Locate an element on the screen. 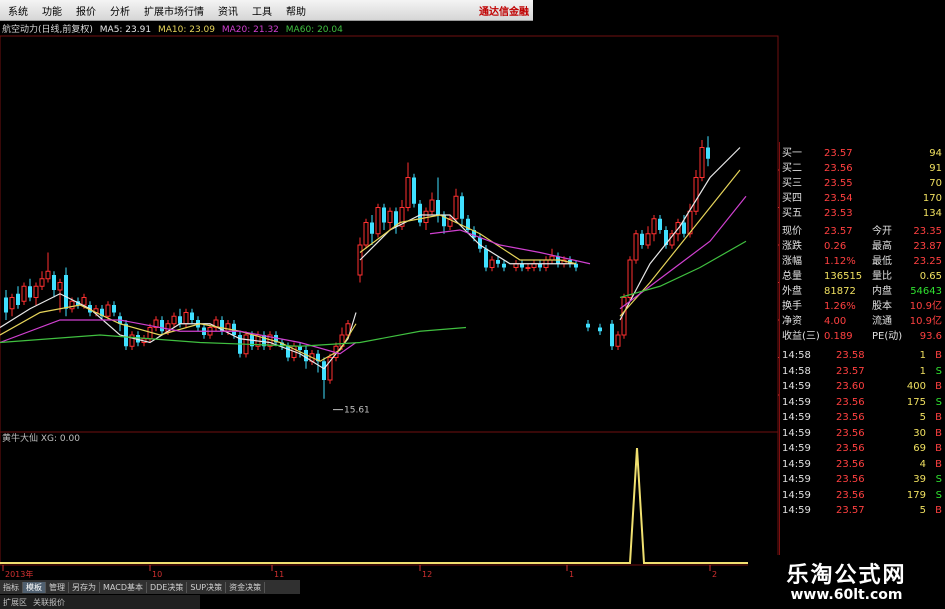  stat-value: 23.57 is located at coordinates (838, 231).